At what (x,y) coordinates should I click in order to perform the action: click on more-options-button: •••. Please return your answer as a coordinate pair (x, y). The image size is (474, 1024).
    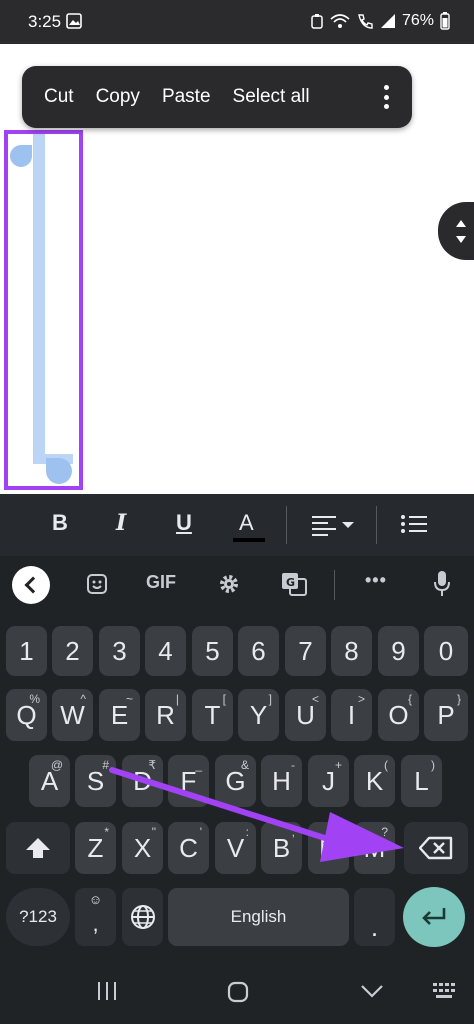
    Looking at the image, I should click on (376, 580).